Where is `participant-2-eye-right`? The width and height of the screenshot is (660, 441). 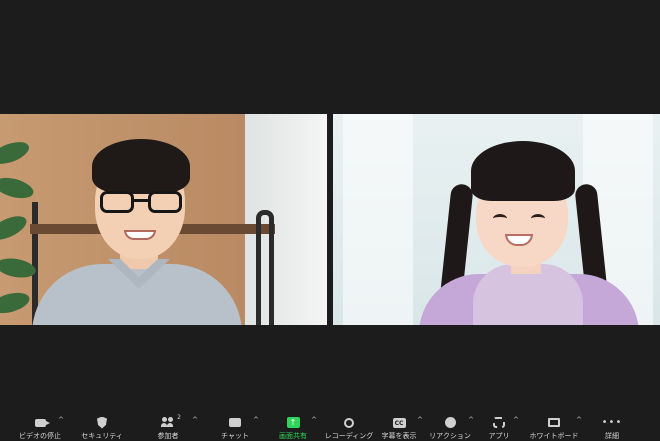
participant-2-eye-right is located at coordinates (538, 218).